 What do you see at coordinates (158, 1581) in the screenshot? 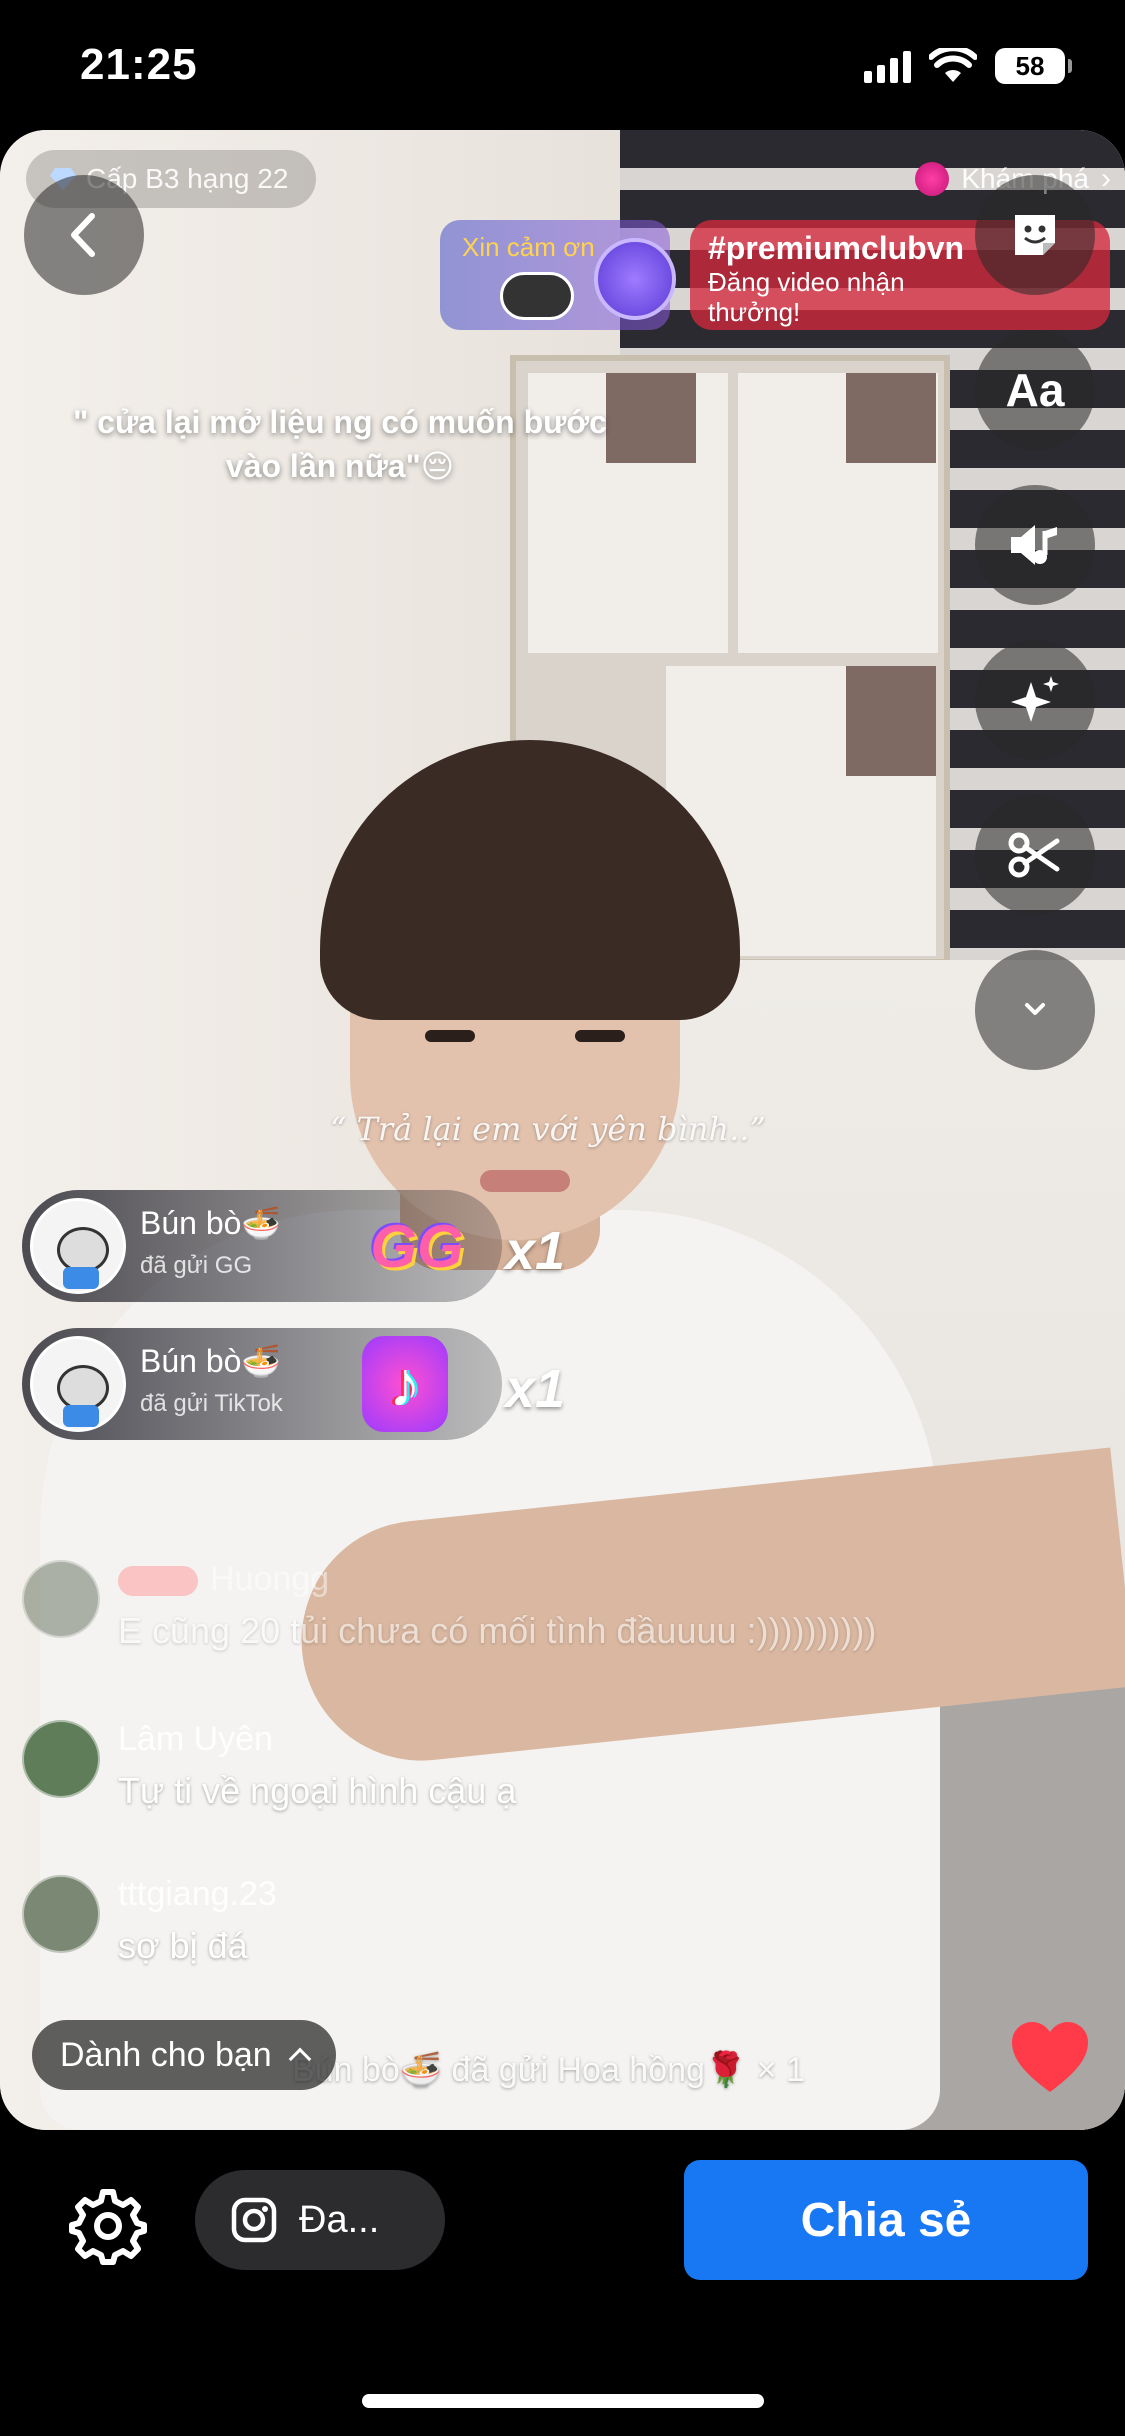
I see `fan-badge` at bounding box center [158, 1581].